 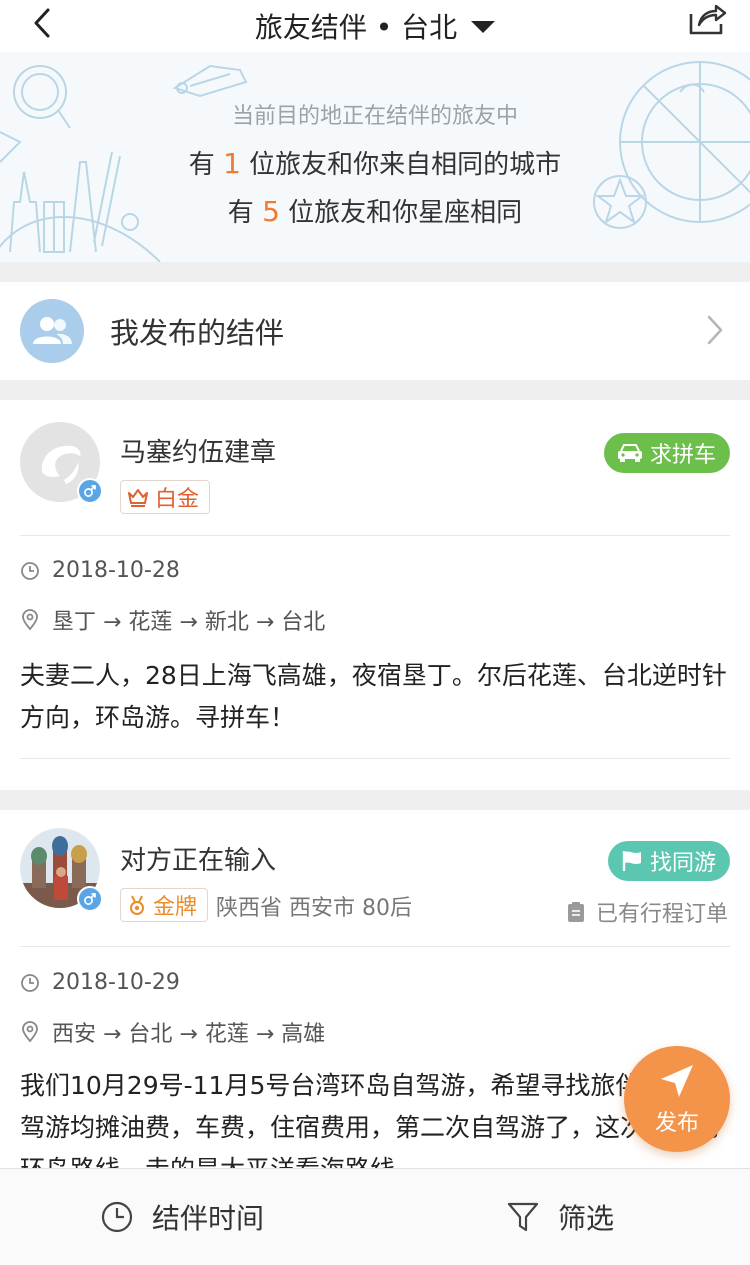 I want to click on filter-button: 筛选, so click(x=560, y=1217).